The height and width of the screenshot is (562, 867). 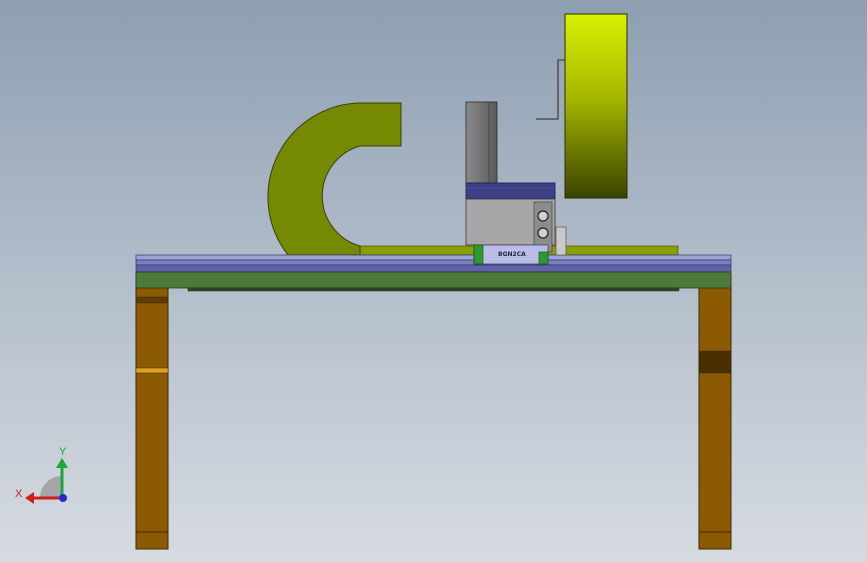 What do you see at coordinates (334, 179) in the screenshot?
I see `c-frame` at bounding box center [334, 179].